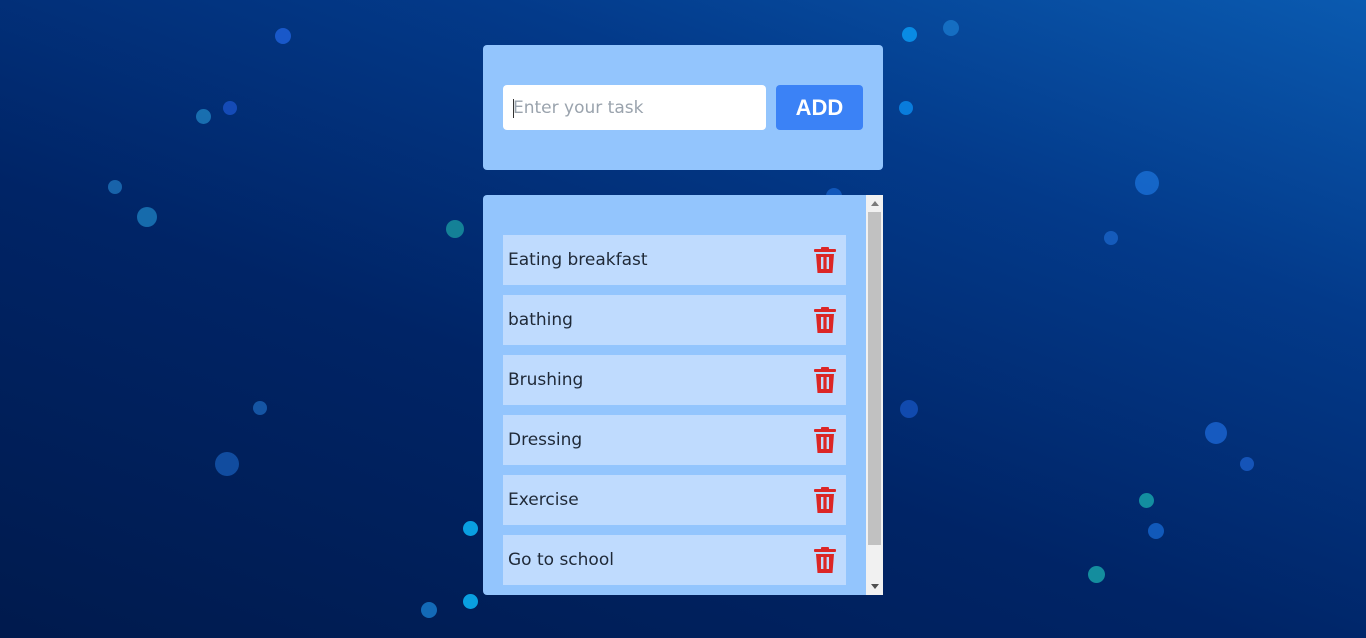 The image size is (1366, 638). Describe the element at coordinates (543, 500) in the screenshot. I see `task-label: Exercise` at that location.